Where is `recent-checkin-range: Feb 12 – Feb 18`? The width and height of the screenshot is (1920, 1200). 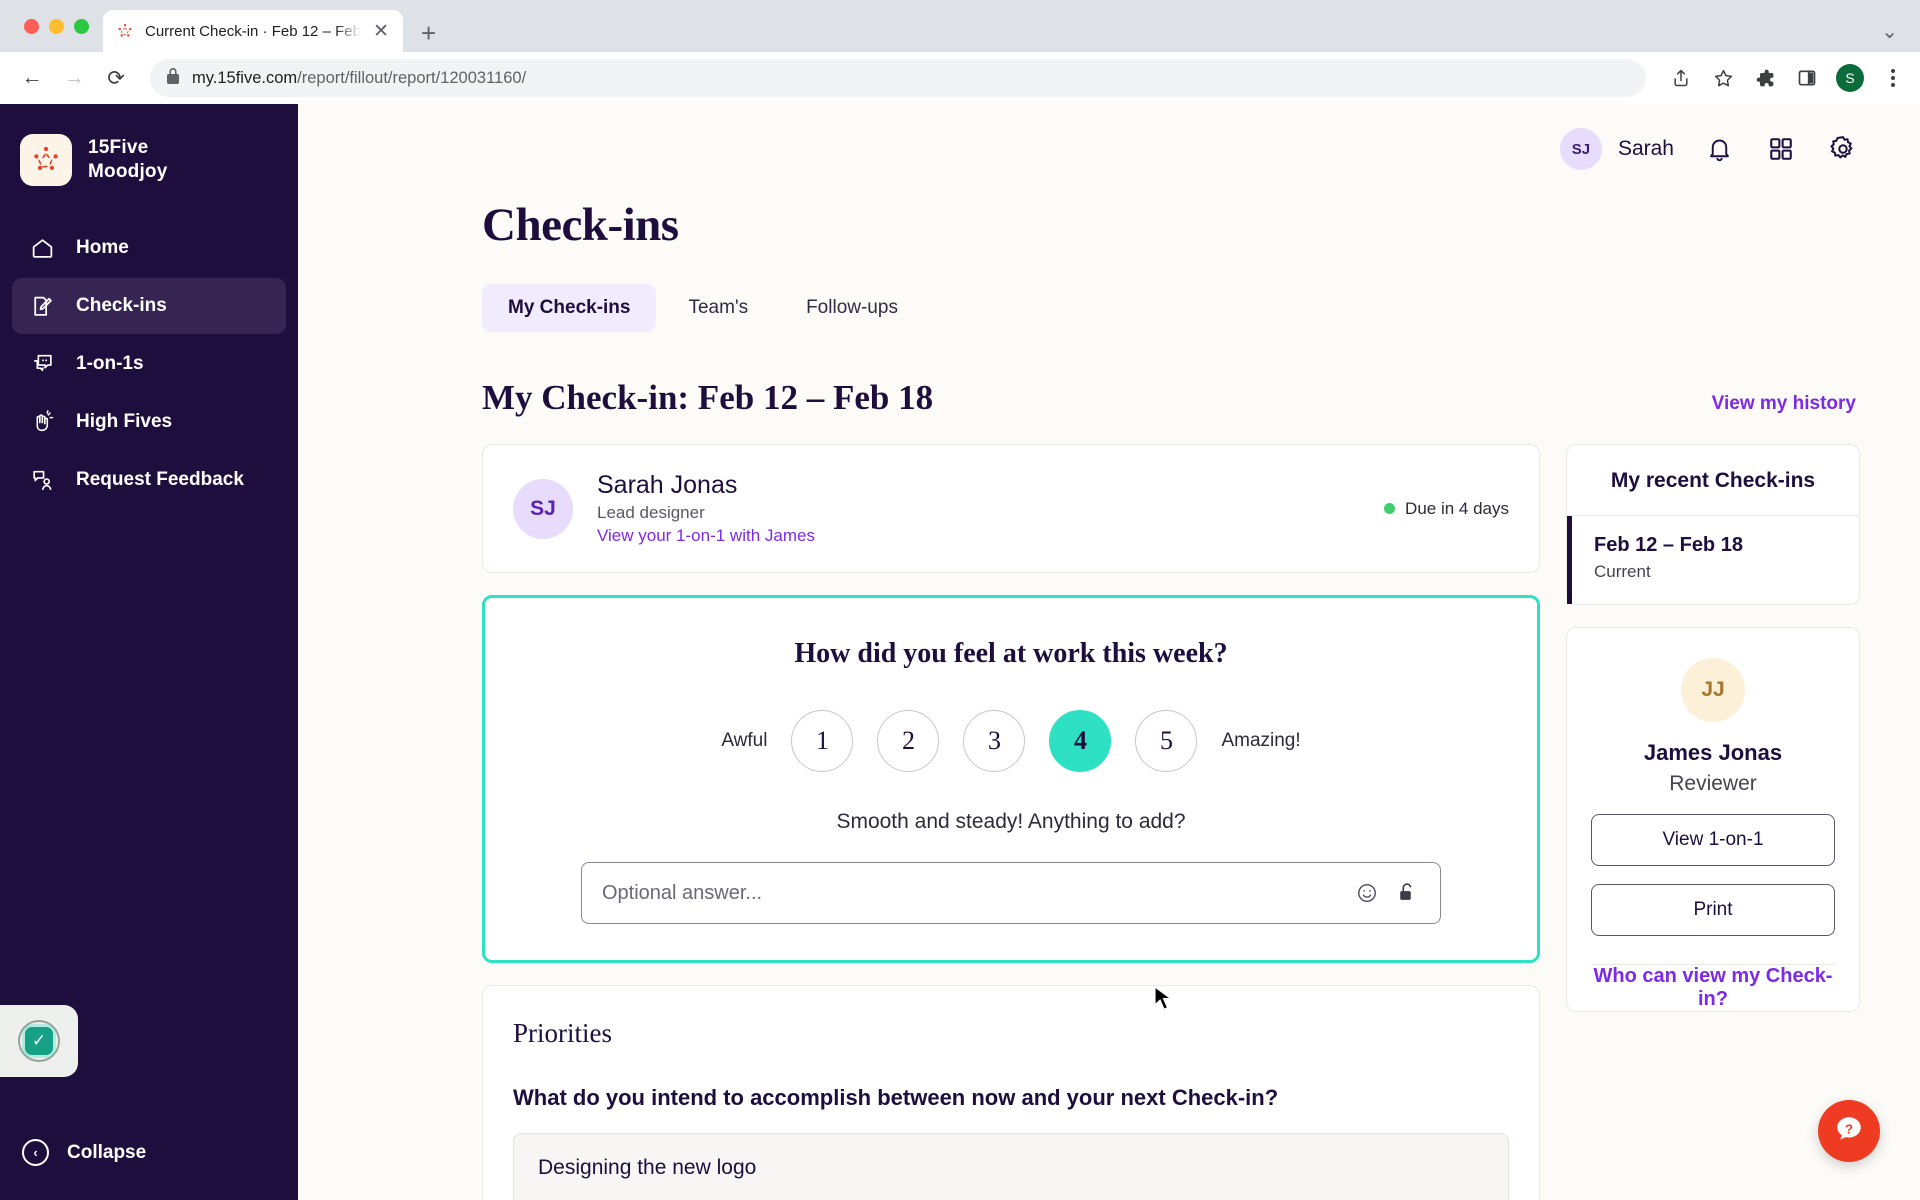
recent-checkin-range: Feb 12 – Feb 18 is located at coordinates (1668, 545).